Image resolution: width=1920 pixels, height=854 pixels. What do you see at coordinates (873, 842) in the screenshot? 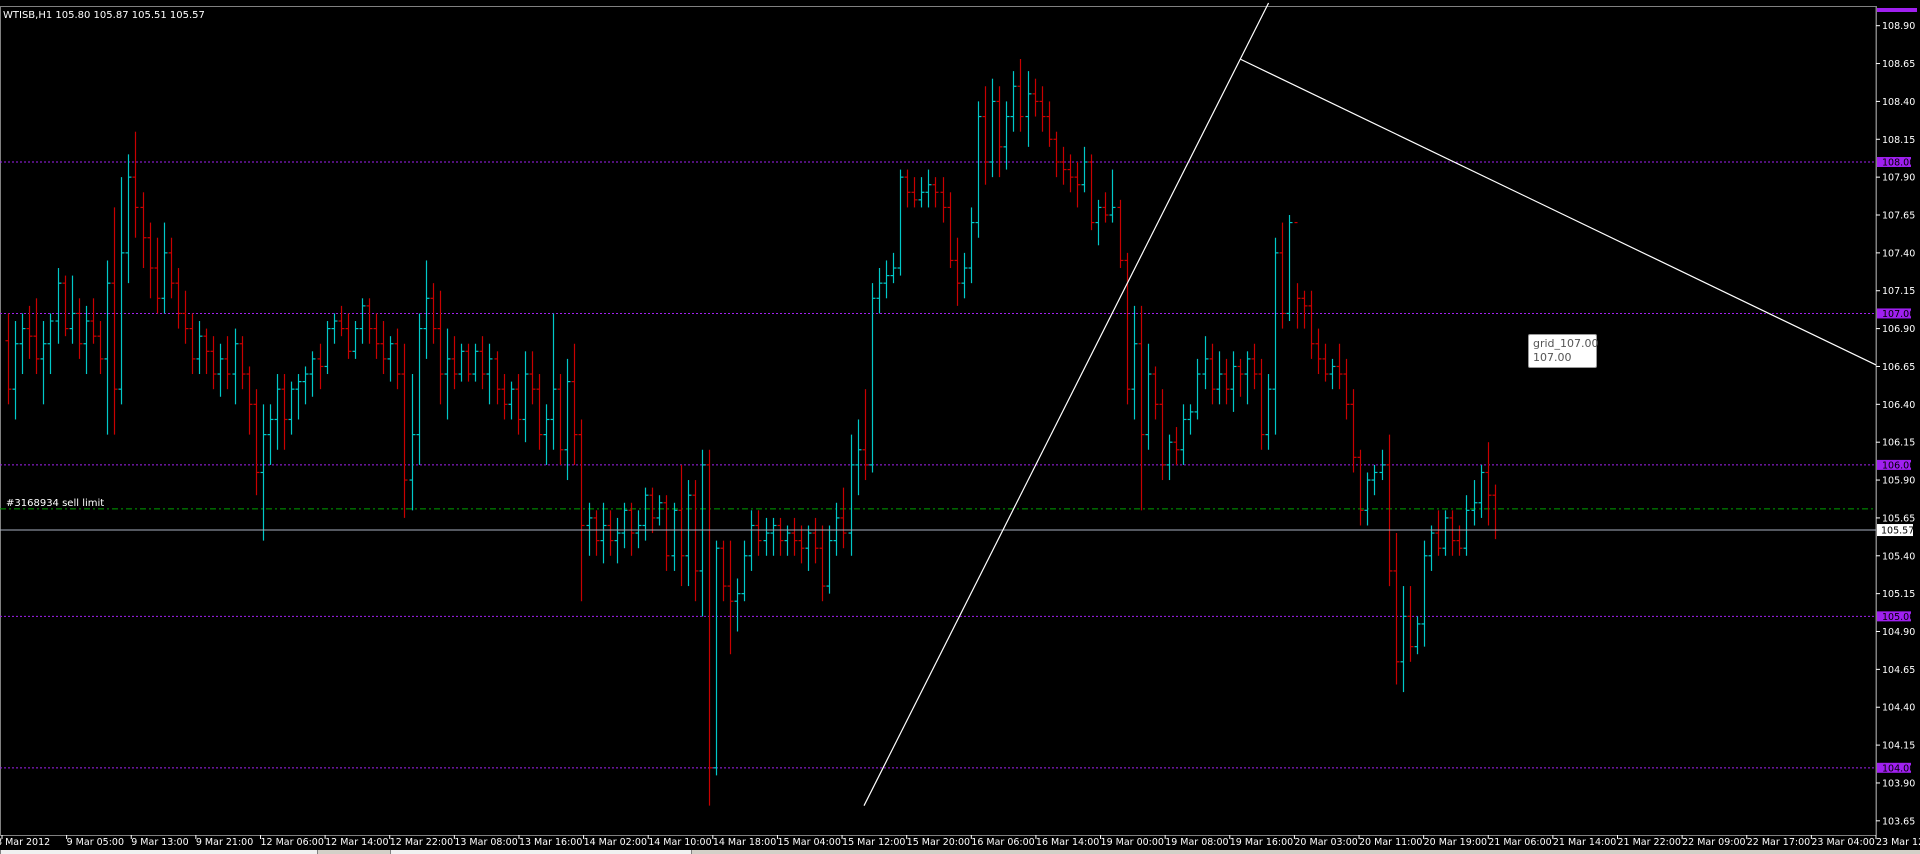
I see `time-tick-label: 15 Mar 12:00` at bounding box center [873, 842].